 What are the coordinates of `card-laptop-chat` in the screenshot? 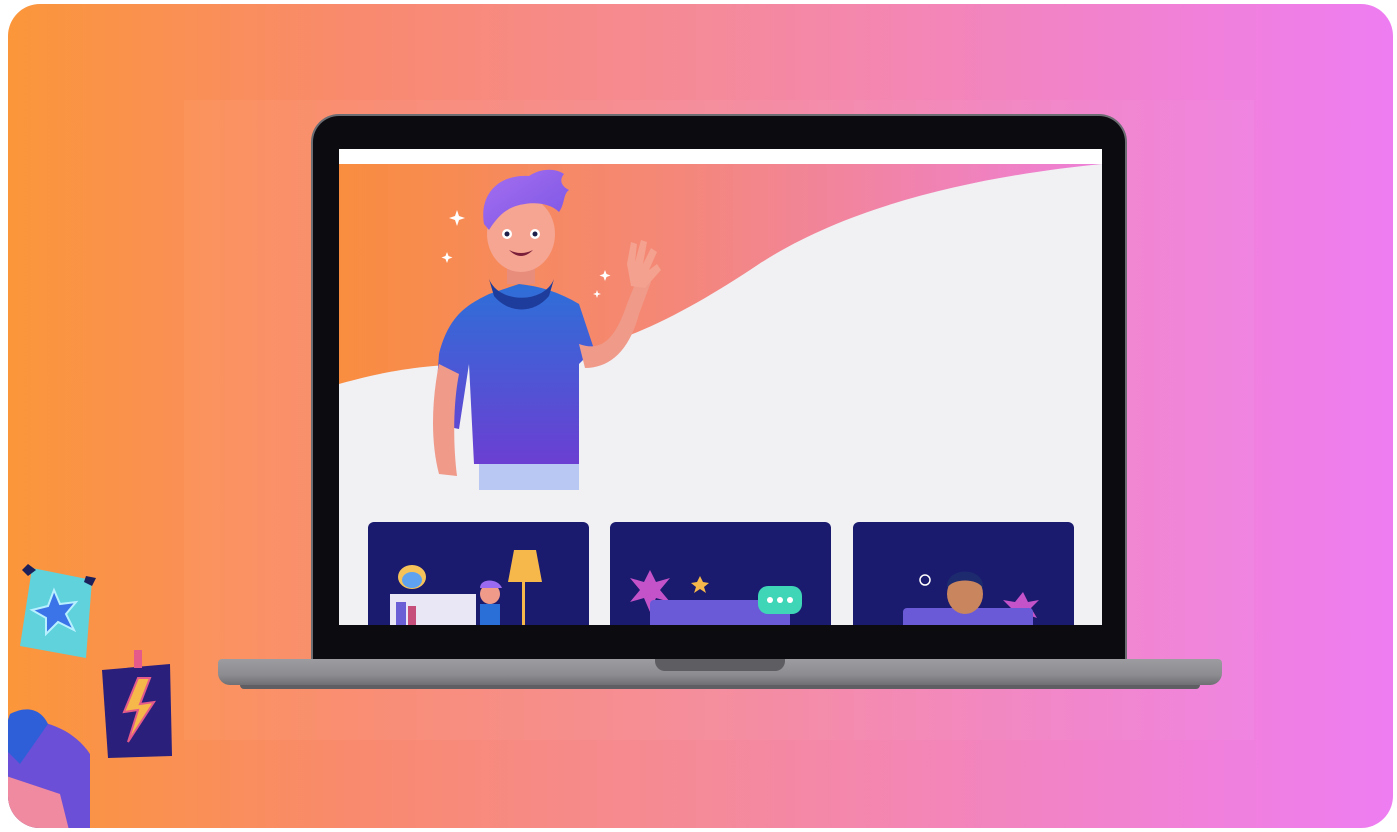 It's located at (720, 573).